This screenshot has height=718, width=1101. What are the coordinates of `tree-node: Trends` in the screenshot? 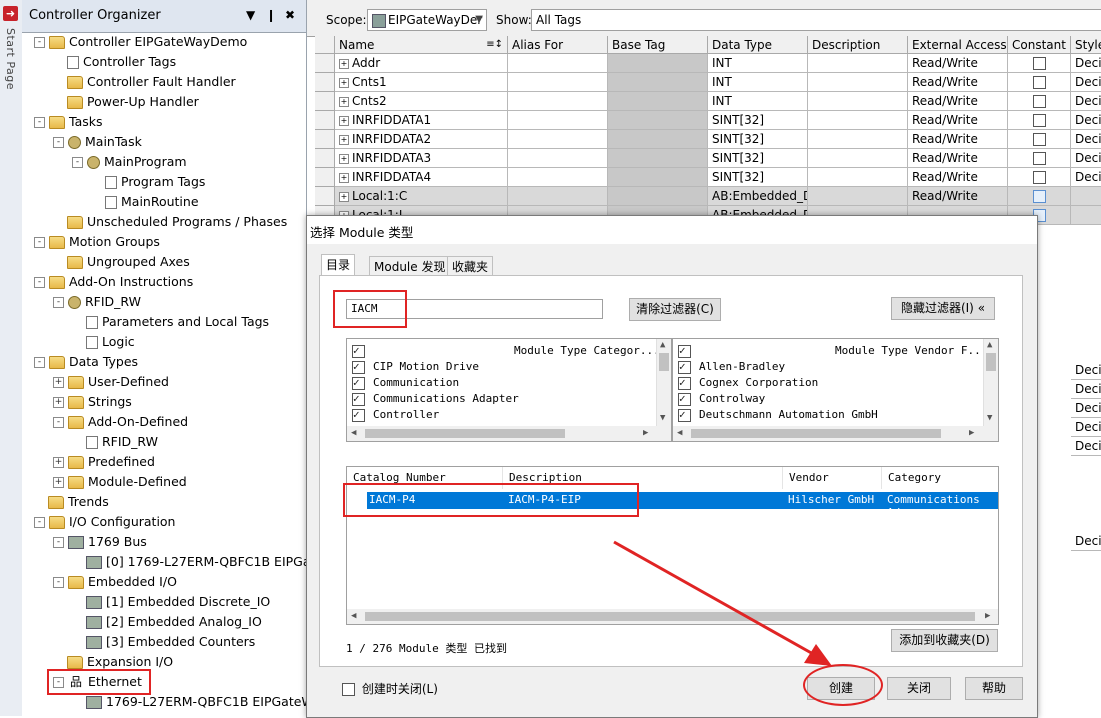 It's located at (71, 502).